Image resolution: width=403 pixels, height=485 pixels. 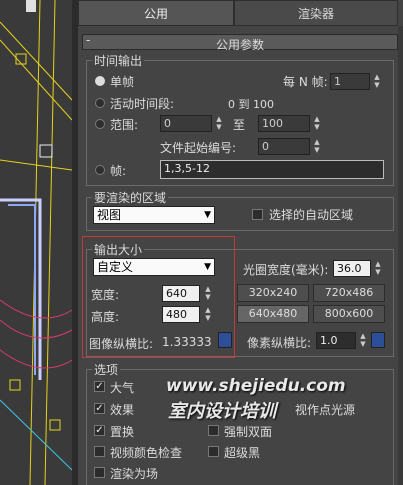 I want to click on displacement-label: 置换, so click(x=122, y=432).